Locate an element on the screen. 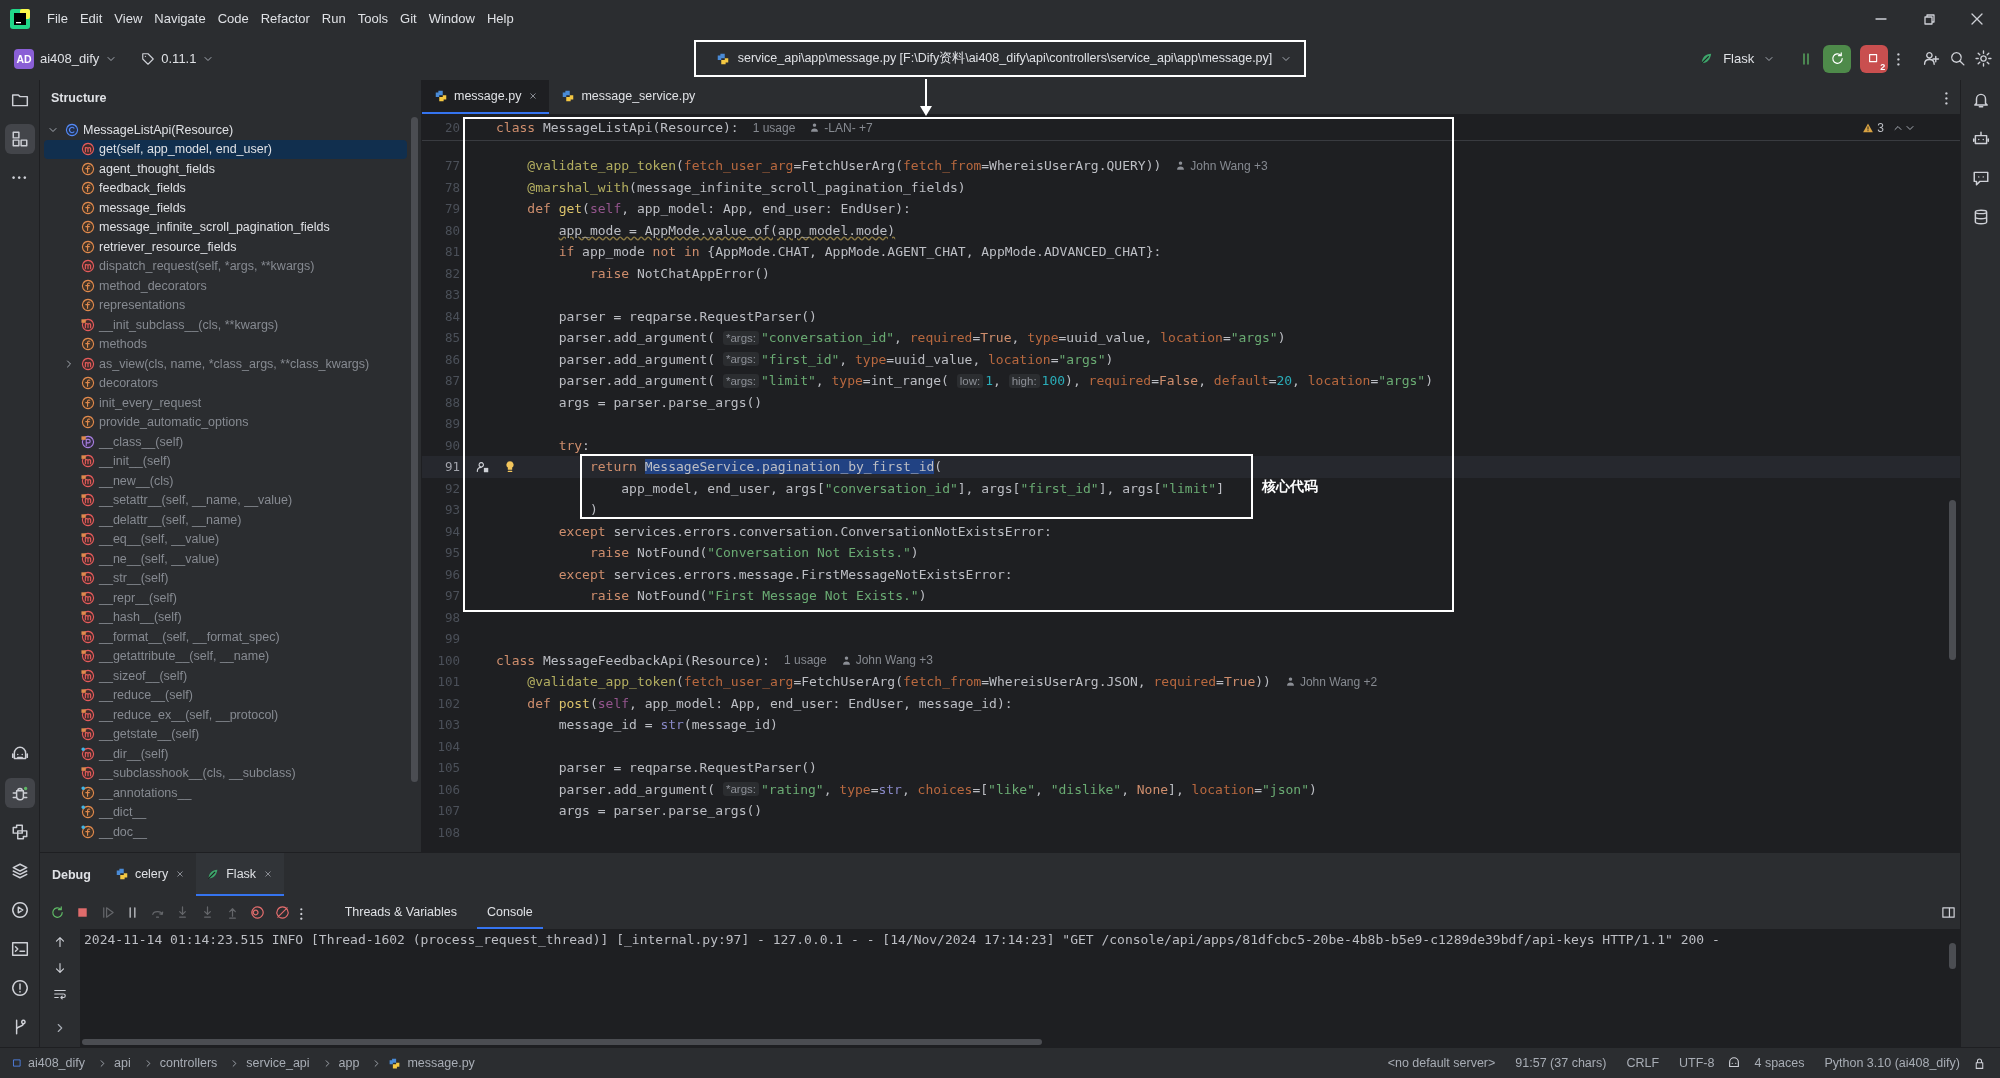 The height and width of the screenshot is (1078, 2000). tree-item: __doc__ is located at coordinates (123, 831).